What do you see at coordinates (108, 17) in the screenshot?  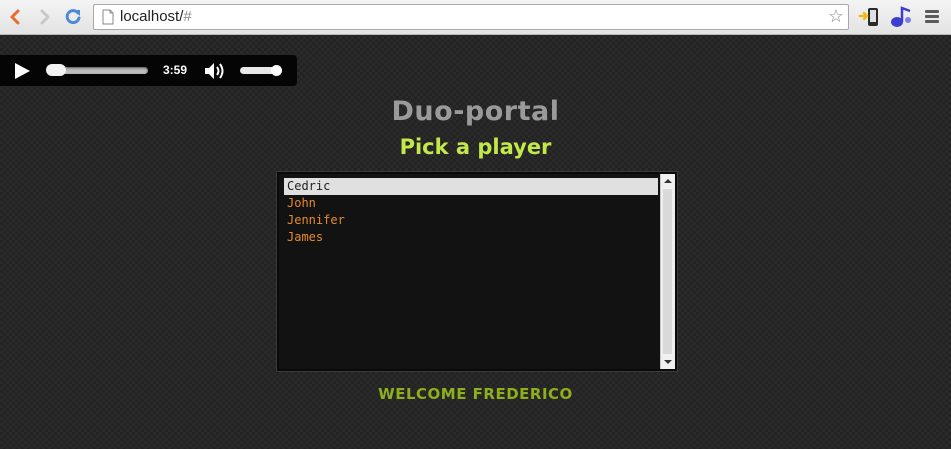 I see `page-icon` at bounding box center [108, 17].